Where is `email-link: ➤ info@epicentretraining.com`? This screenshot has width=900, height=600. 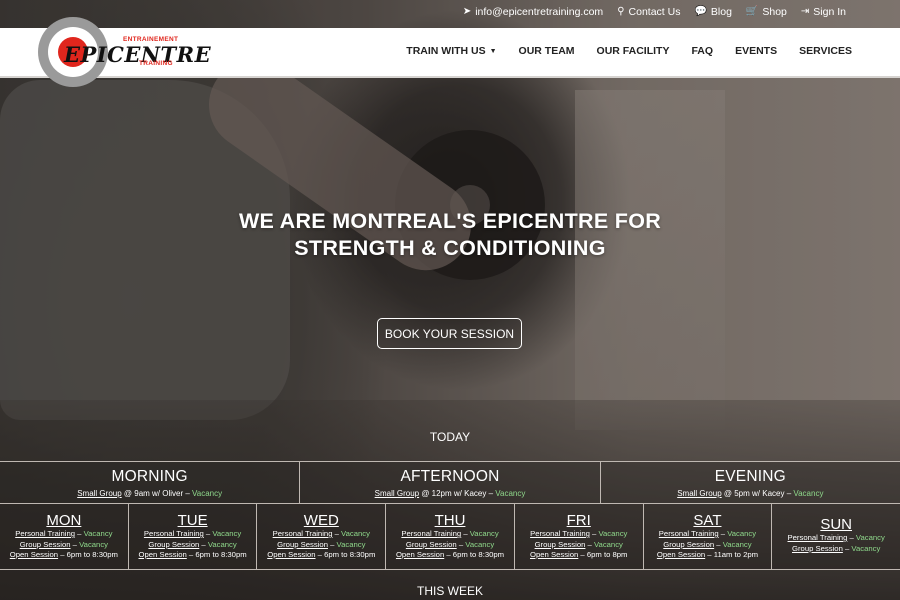 email-link: ➤ info@epicentretraining.com is located at coordinates (533, 12).